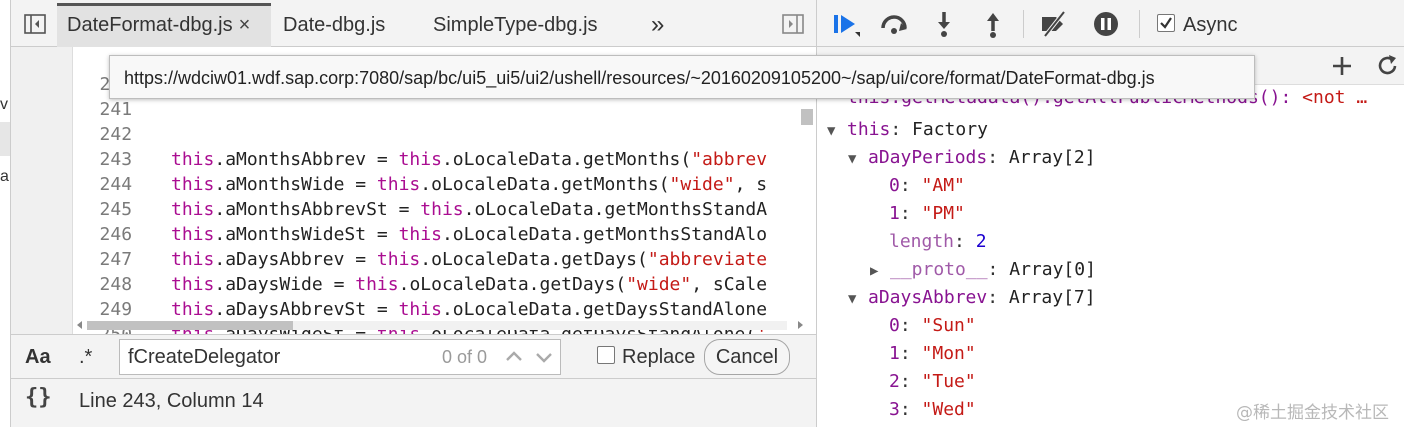 The width and height of the screenshot is (1404, 427). What do you see at coordinates (972, 158) in the screenshot?
I see `tree-row: ▼ aDayPeriods: Array[2]` at bounding box center [972, 158].